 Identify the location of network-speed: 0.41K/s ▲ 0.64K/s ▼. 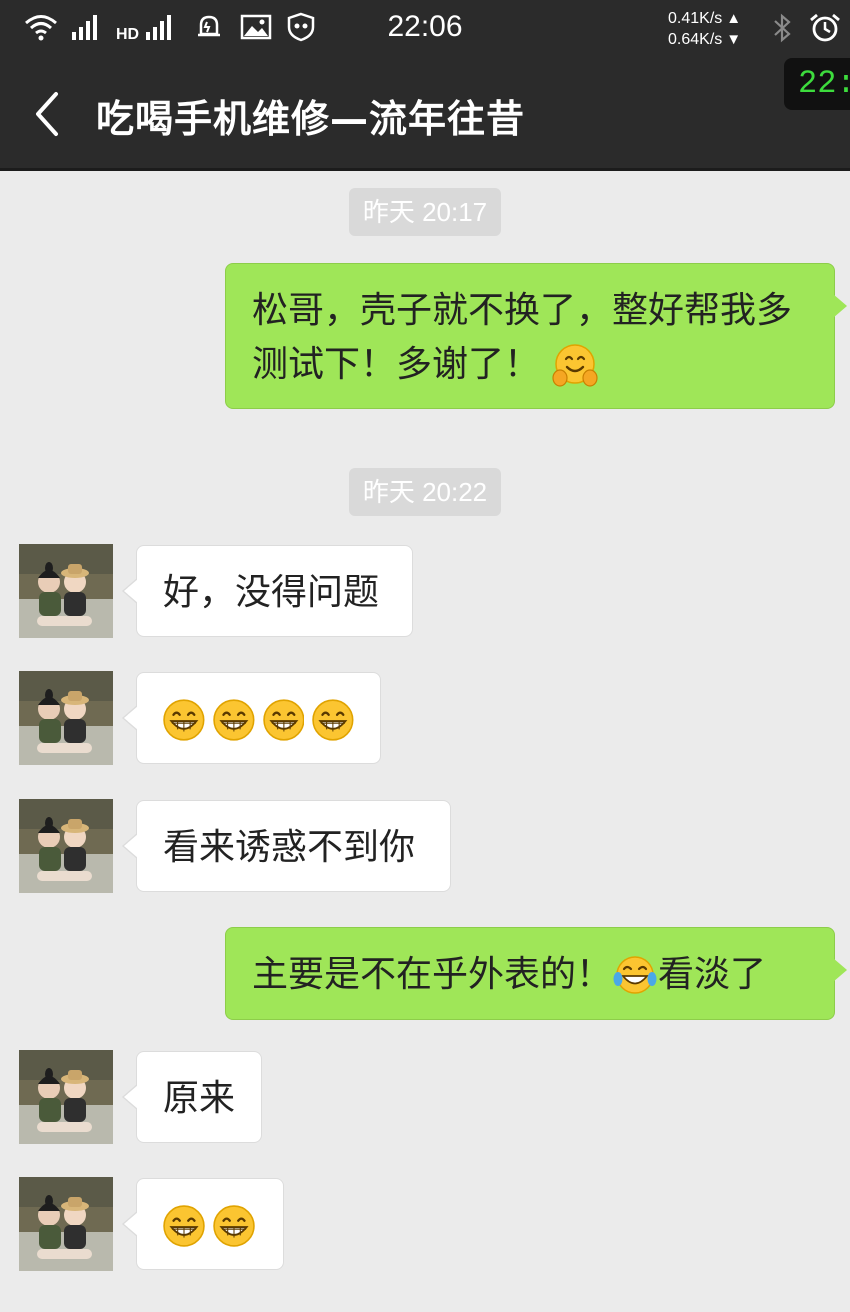
(704, 29).